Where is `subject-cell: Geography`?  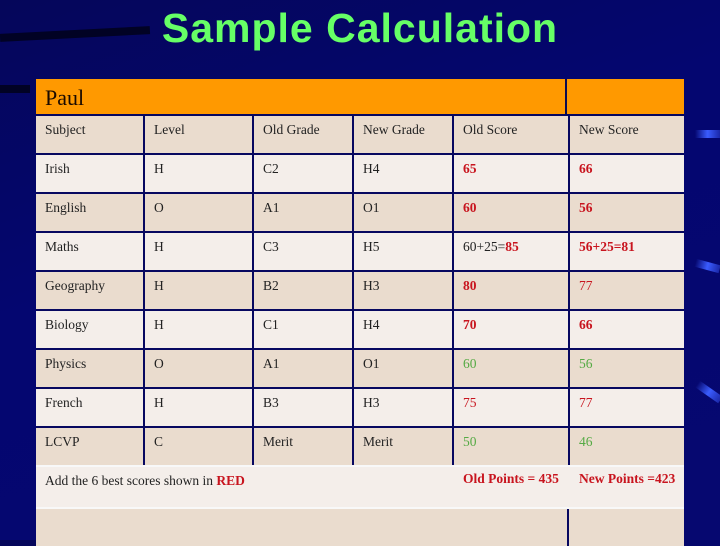
subject-cell: Geography is located at coordinates (90, 290).